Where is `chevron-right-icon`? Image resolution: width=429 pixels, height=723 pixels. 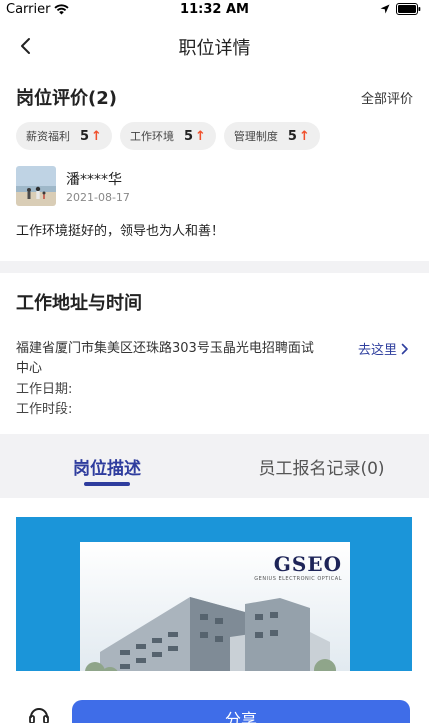
chevron-right-icon is located at coordinates (404, 348).